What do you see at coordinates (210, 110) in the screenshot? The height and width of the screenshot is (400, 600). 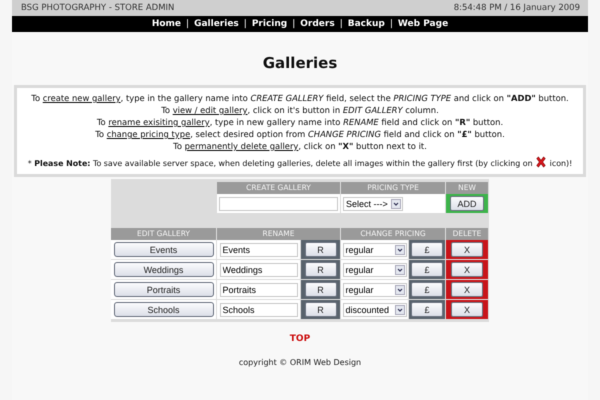 I see `instruction-link: view / edit gallery` at bounding box center [210, 110].